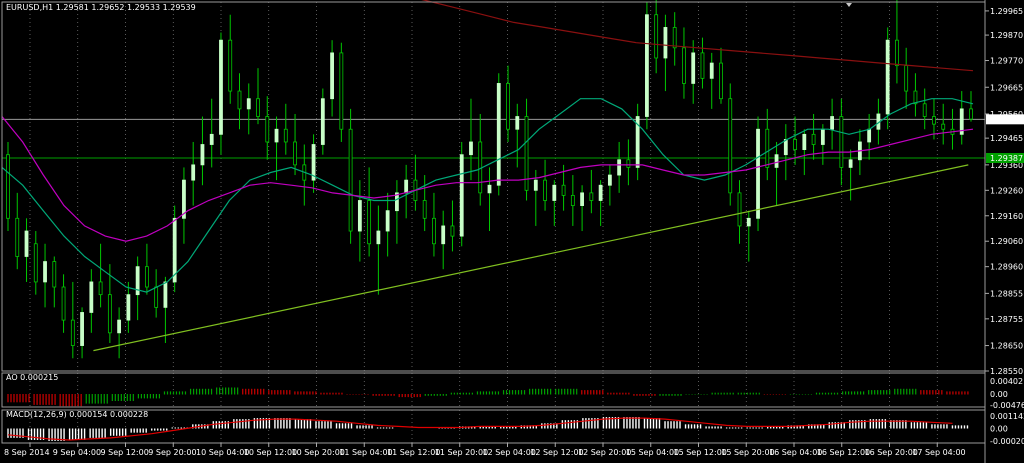  I want to click on time-tick-label: 10 Sep 12:00, so click(270, 452).